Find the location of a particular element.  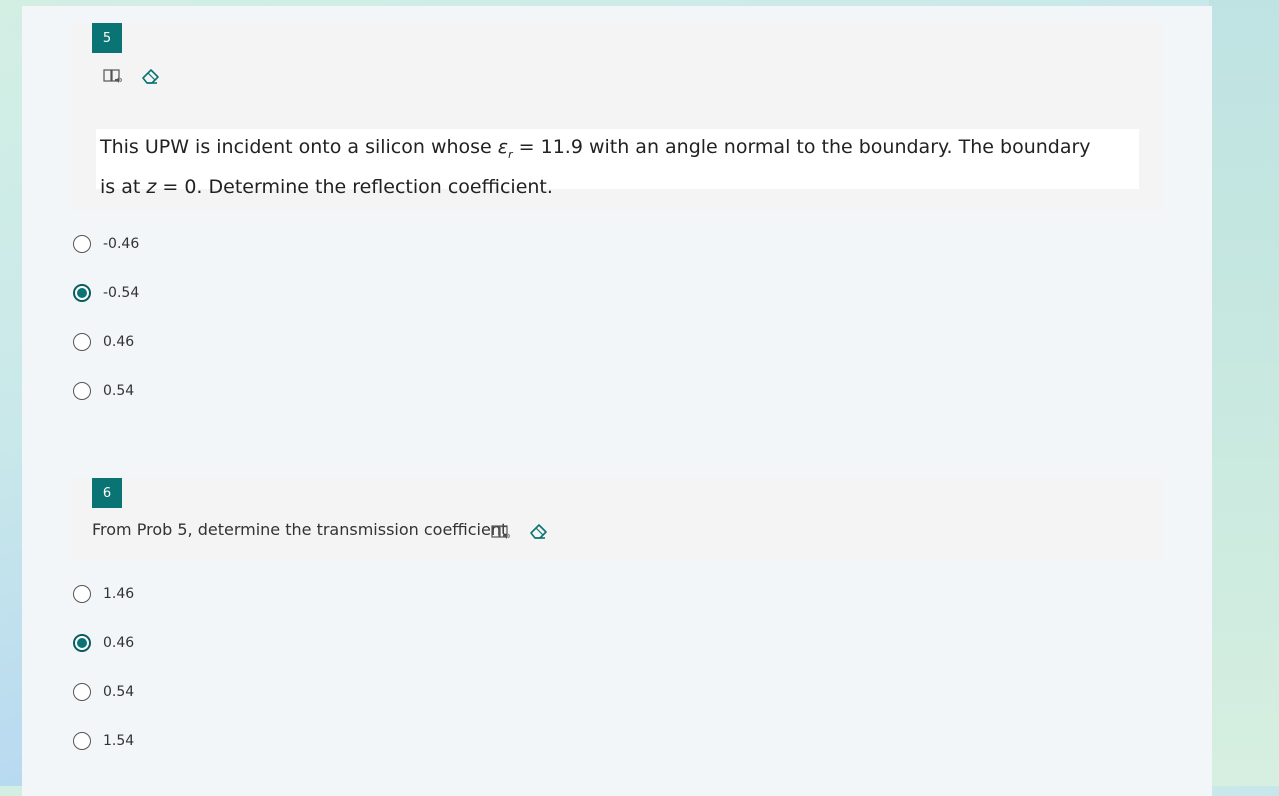

option-q6-2: 0.46 is located at coordinates (103, 643).